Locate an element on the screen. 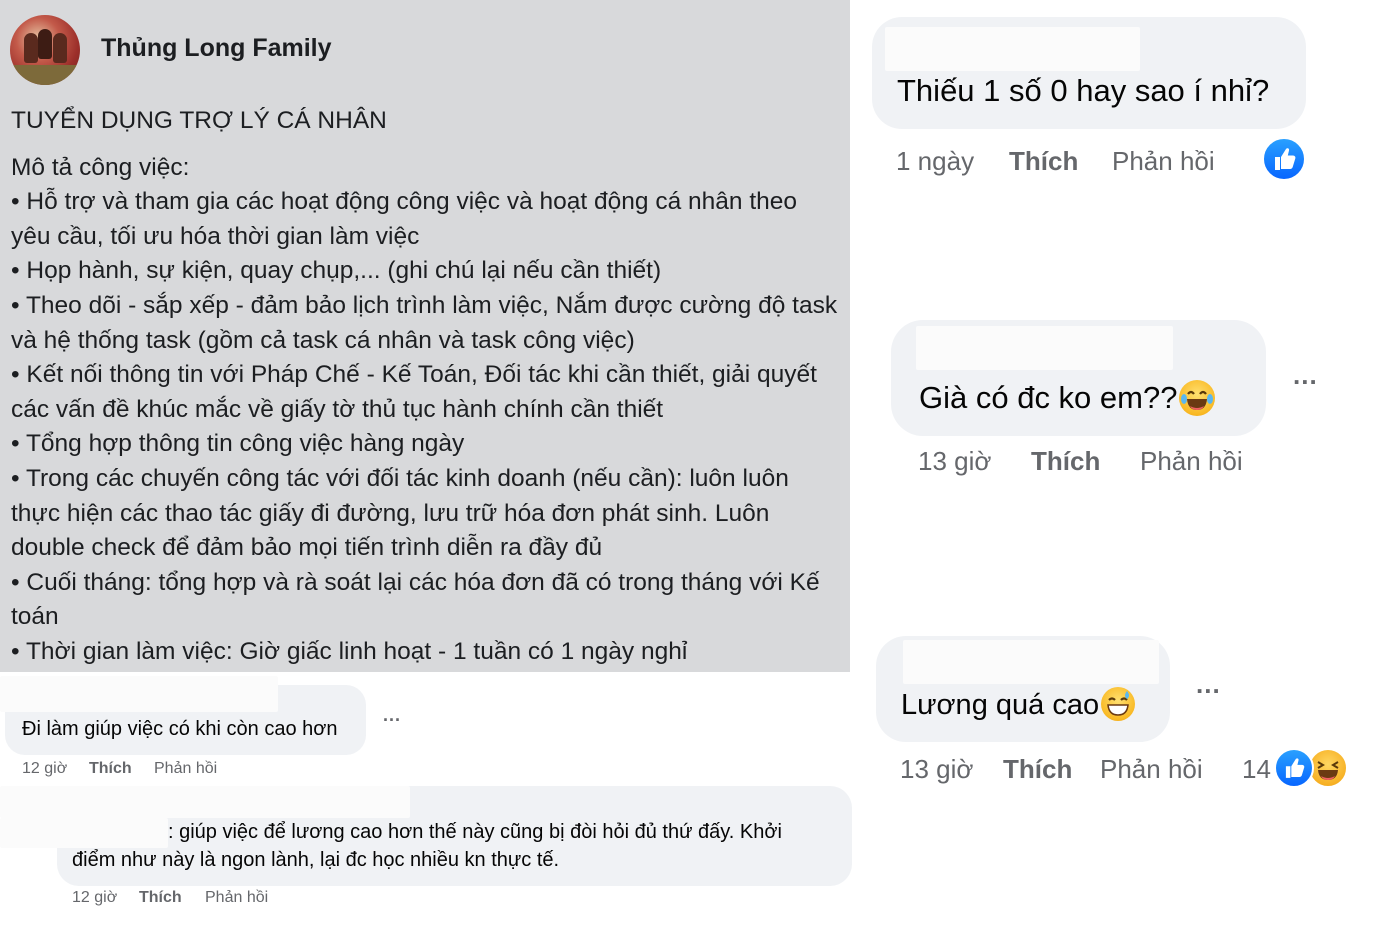 The width and height of the screenshot is (1390, 927). description-heading: Mô tả công việc: is located at coordinates (100, 167).